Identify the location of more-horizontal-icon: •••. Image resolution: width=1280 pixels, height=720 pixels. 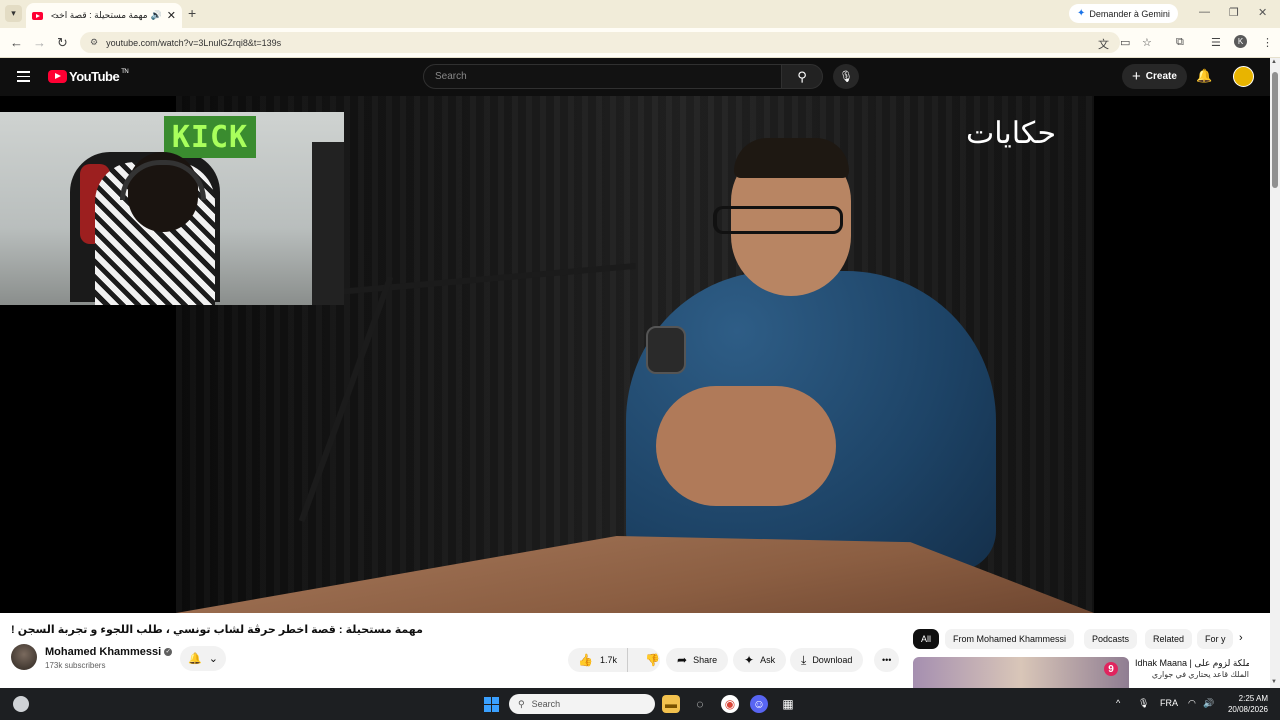
(887, 660).